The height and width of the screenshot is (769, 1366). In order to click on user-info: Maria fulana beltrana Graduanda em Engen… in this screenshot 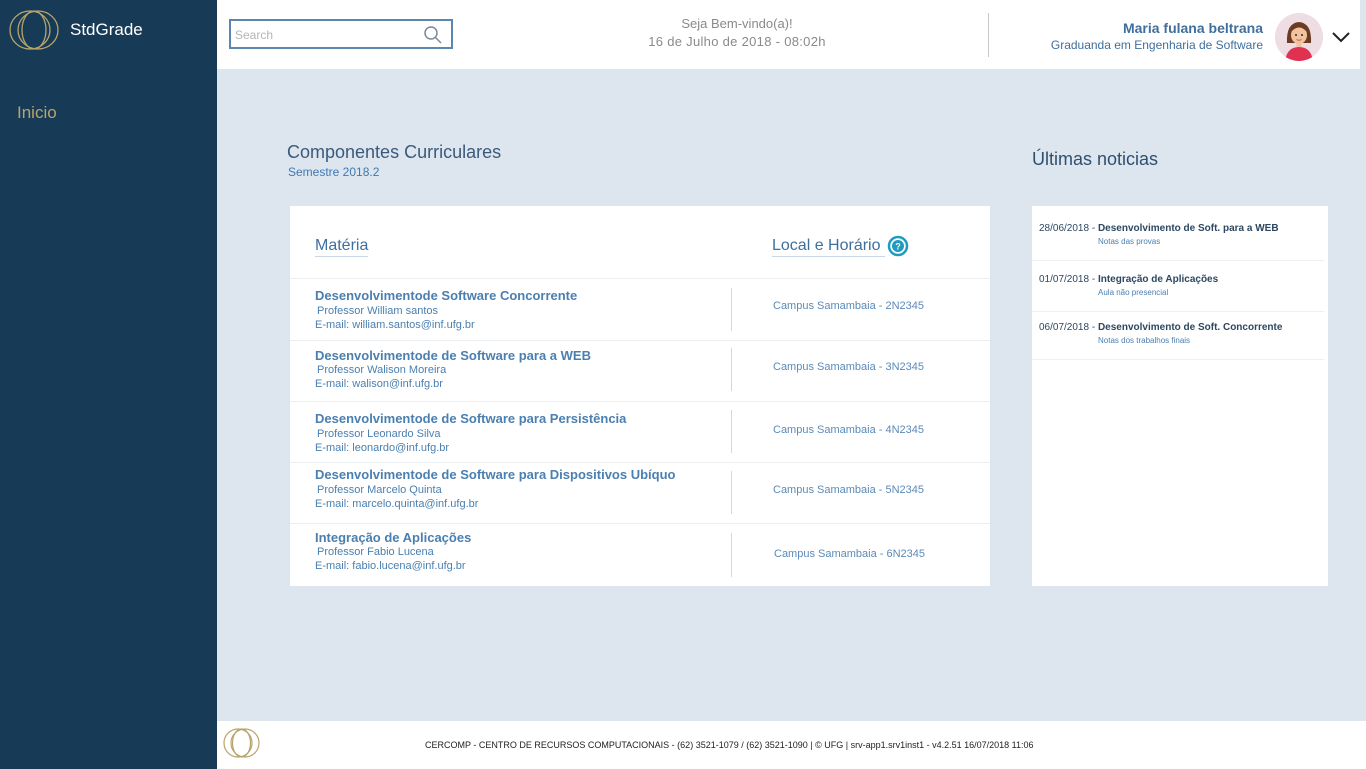, I will do `click(1157, 36)`.